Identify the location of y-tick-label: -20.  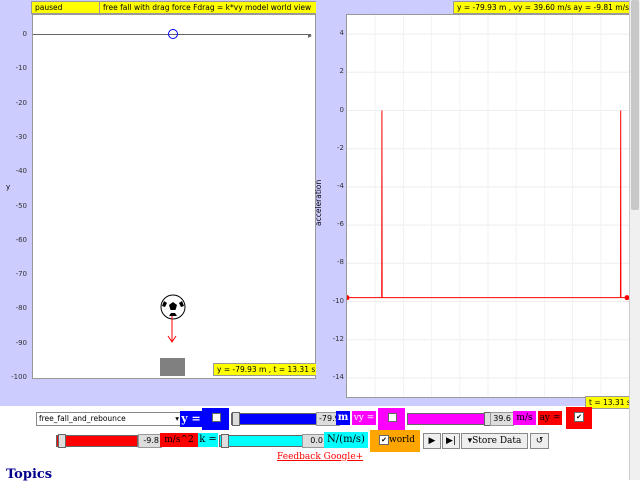
(21, 102).